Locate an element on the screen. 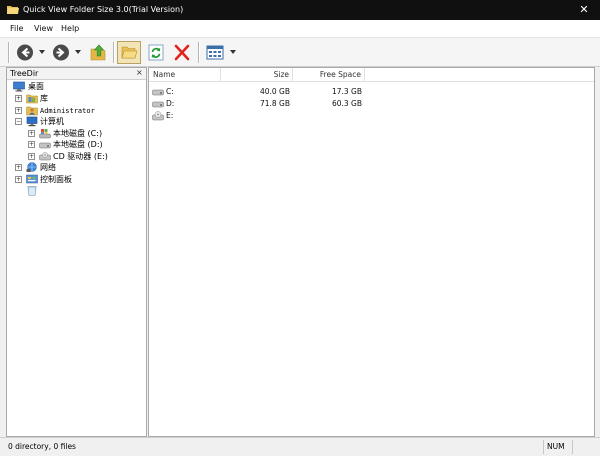 The width and height of the screenshot is (600, 456). row-name: C: is located at coordinates (170, 91).